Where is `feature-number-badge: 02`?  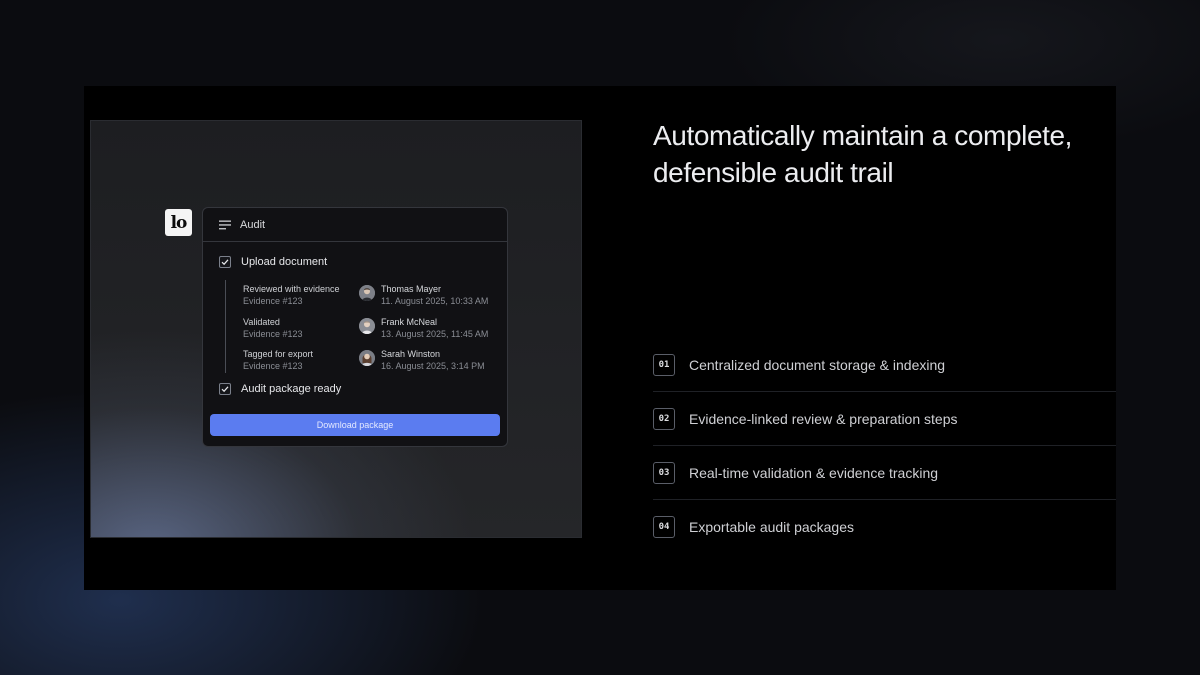 feature-number-badge: 02 is located at coordinates (664, 418).